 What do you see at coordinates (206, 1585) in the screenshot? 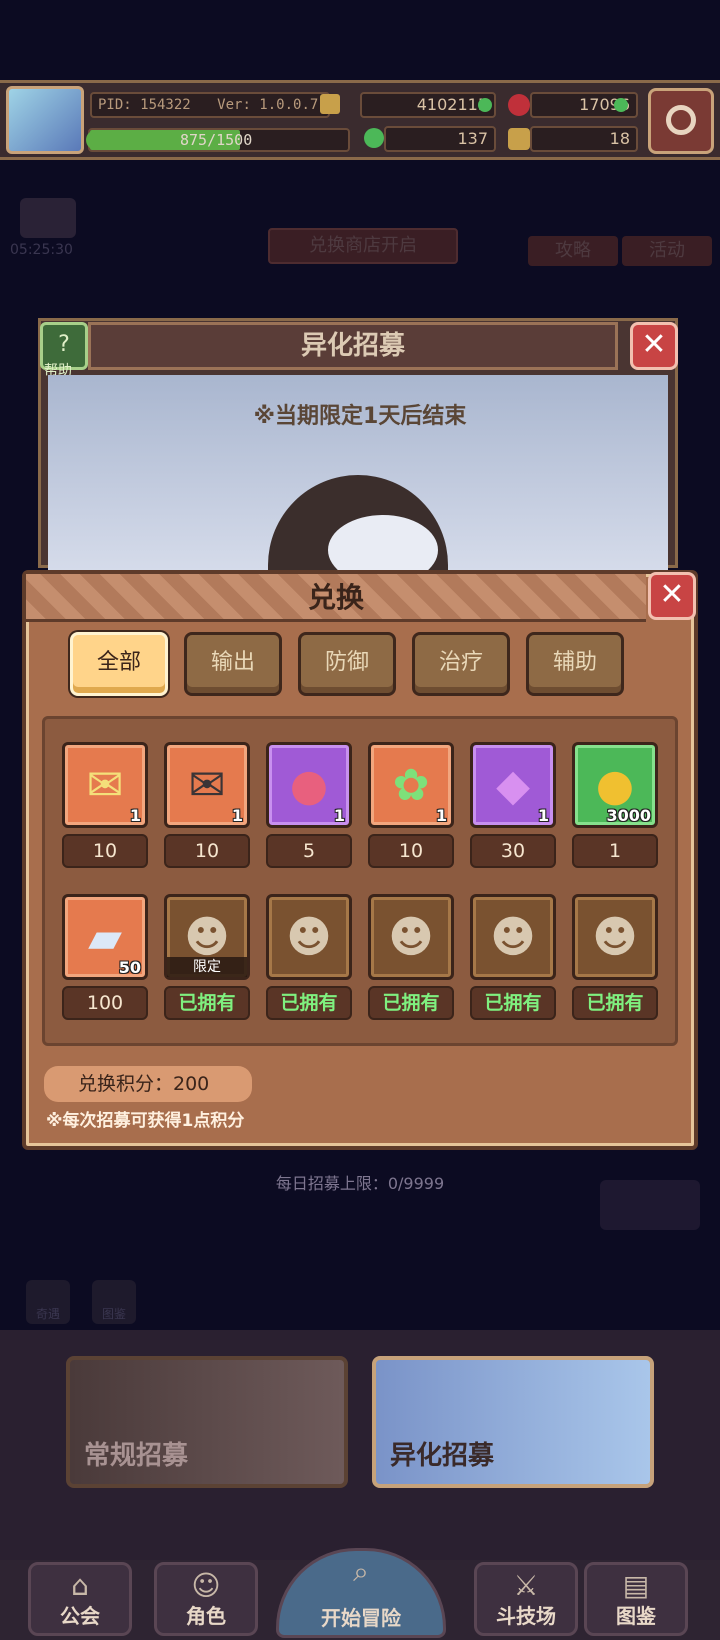
I see `character-icon: ☺` at bounding box center [206, 1585].